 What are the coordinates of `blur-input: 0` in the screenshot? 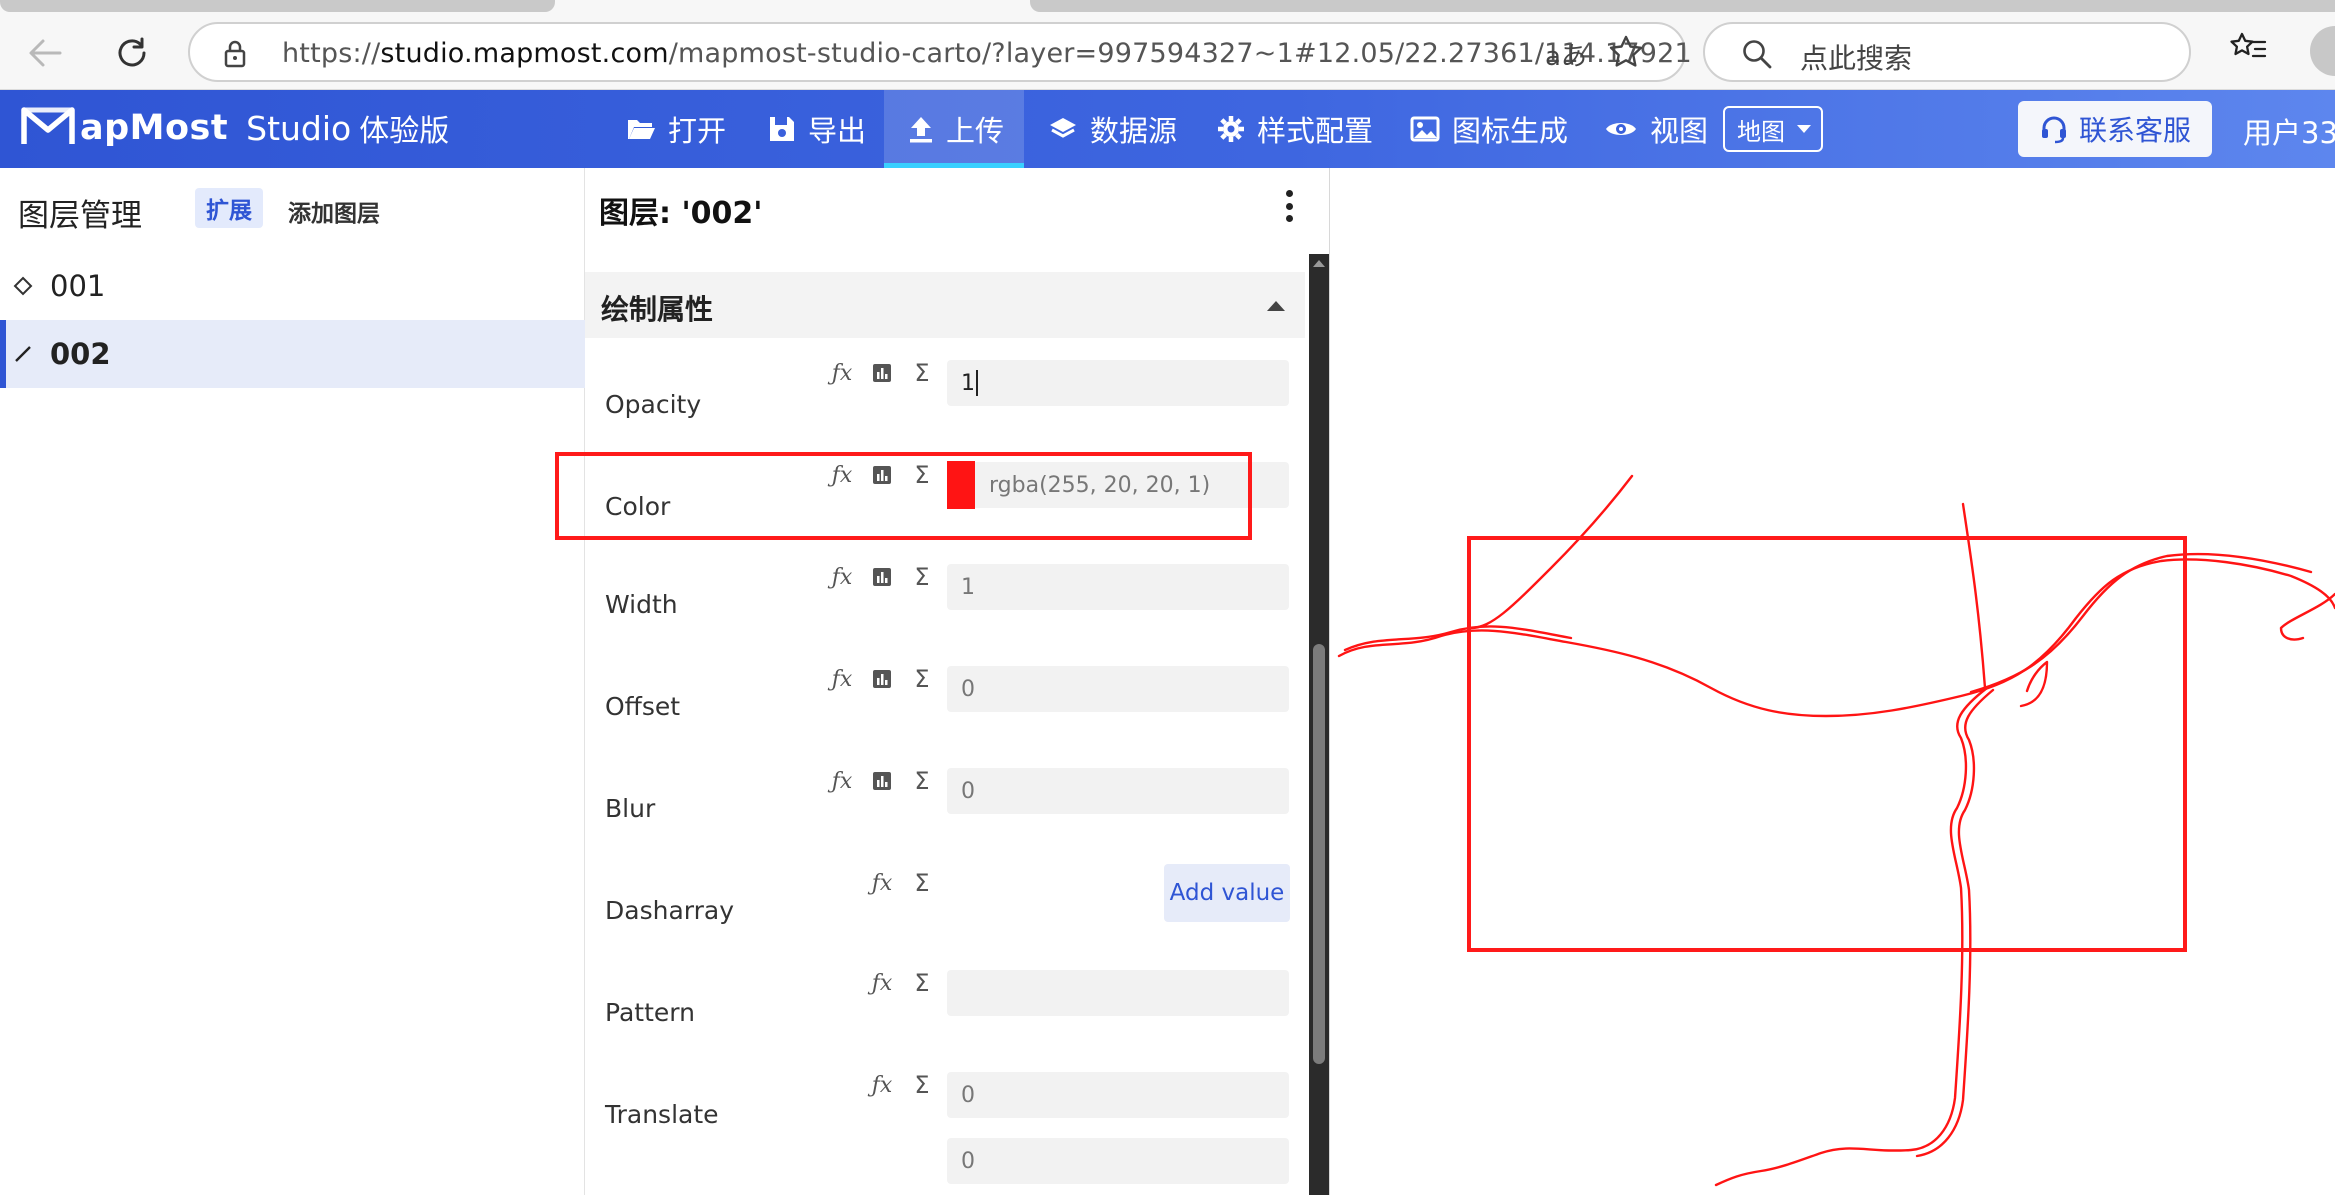 It's located at (1118, 791).